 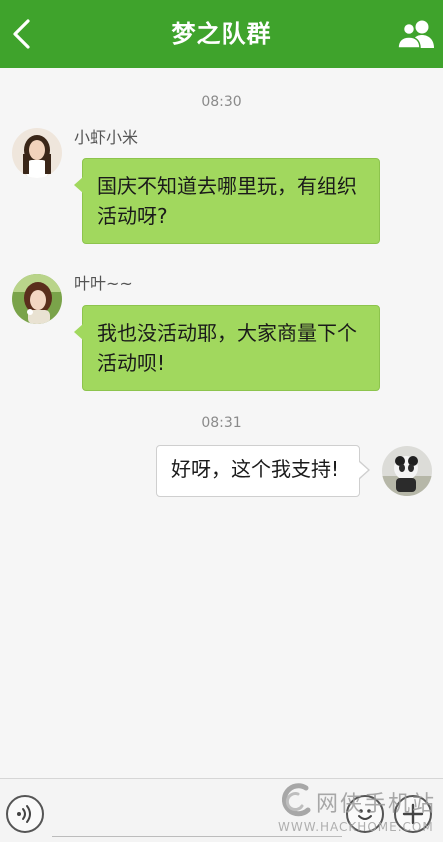 I want to click on message-text-line: 我也没活动耶，大家商量下个, so click(x=227, y=333).